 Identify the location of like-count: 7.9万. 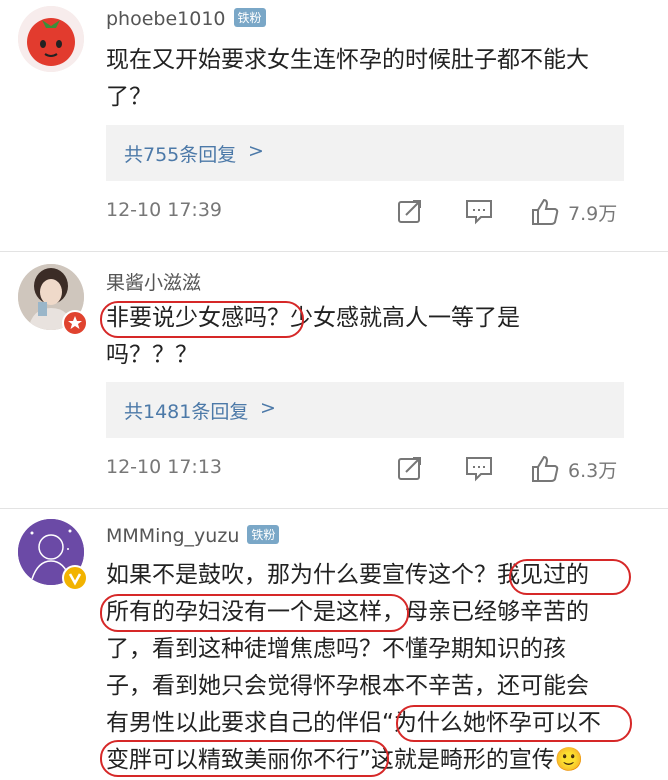
(593, 214).